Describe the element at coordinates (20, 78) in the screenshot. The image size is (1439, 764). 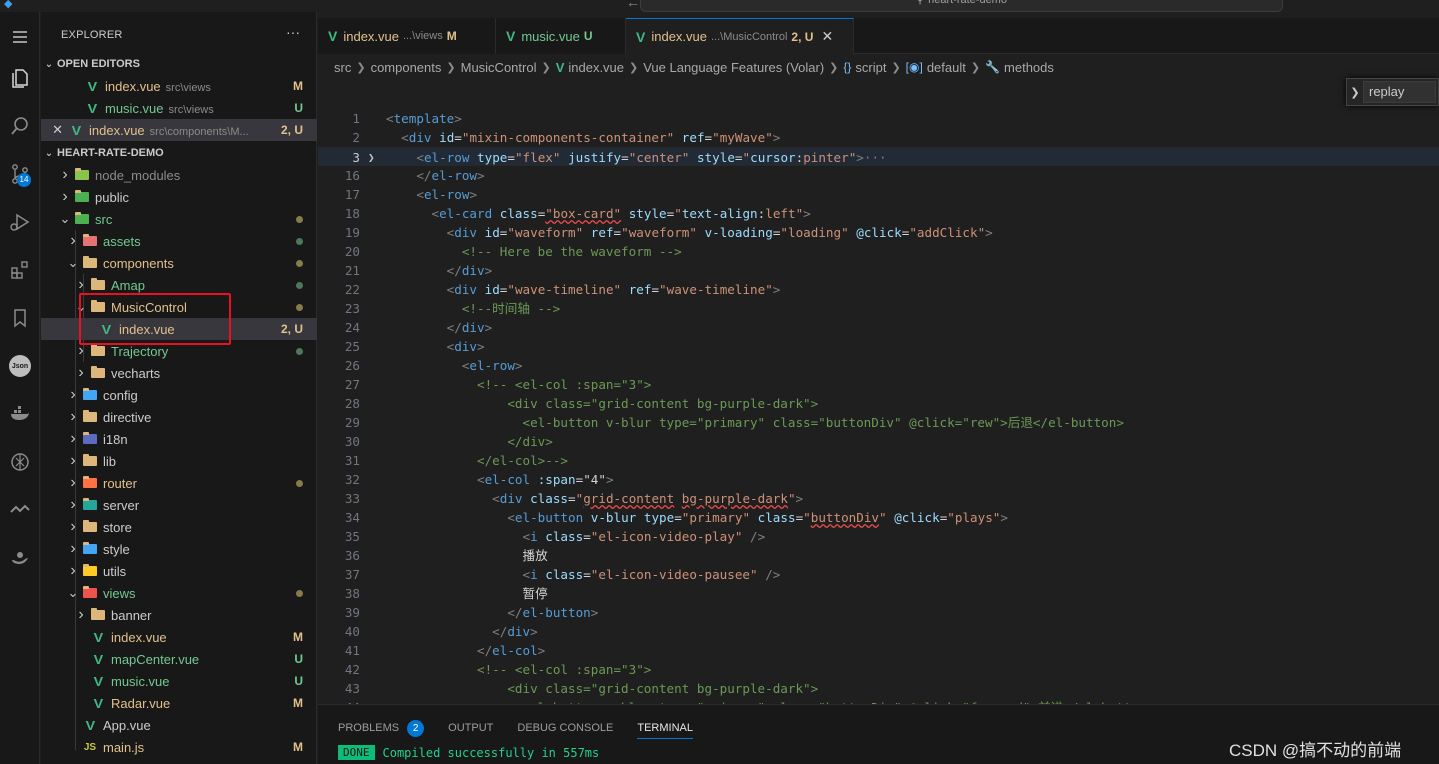
I see `explorer-icon` at that location.